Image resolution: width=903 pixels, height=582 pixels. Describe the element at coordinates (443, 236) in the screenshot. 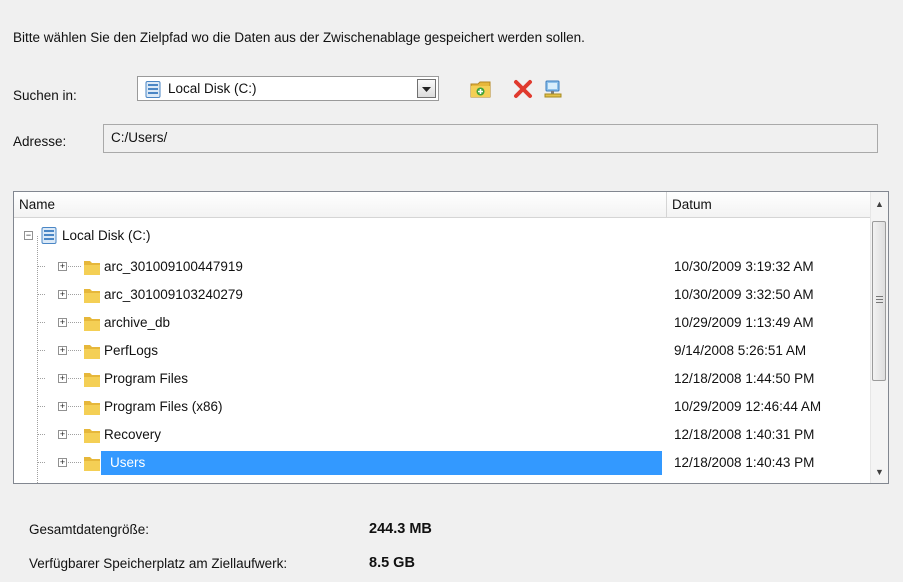

I see `tree-root-row: − Local Disk (C:)` at that location.